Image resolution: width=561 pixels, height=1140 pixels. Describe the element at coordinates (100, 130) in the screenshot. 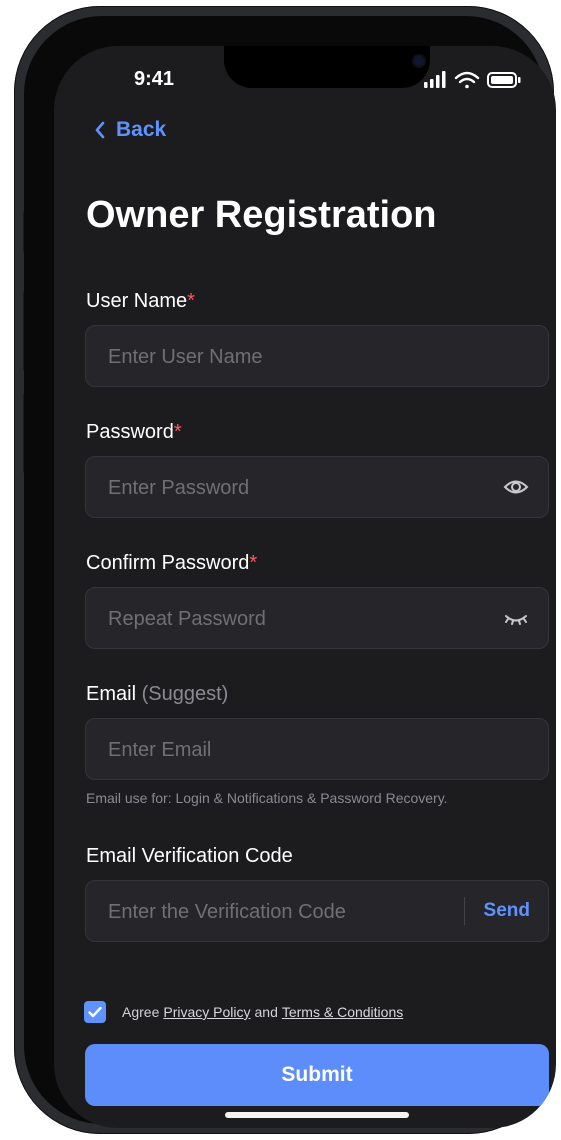

I see `chevron-left-icon` at that location.